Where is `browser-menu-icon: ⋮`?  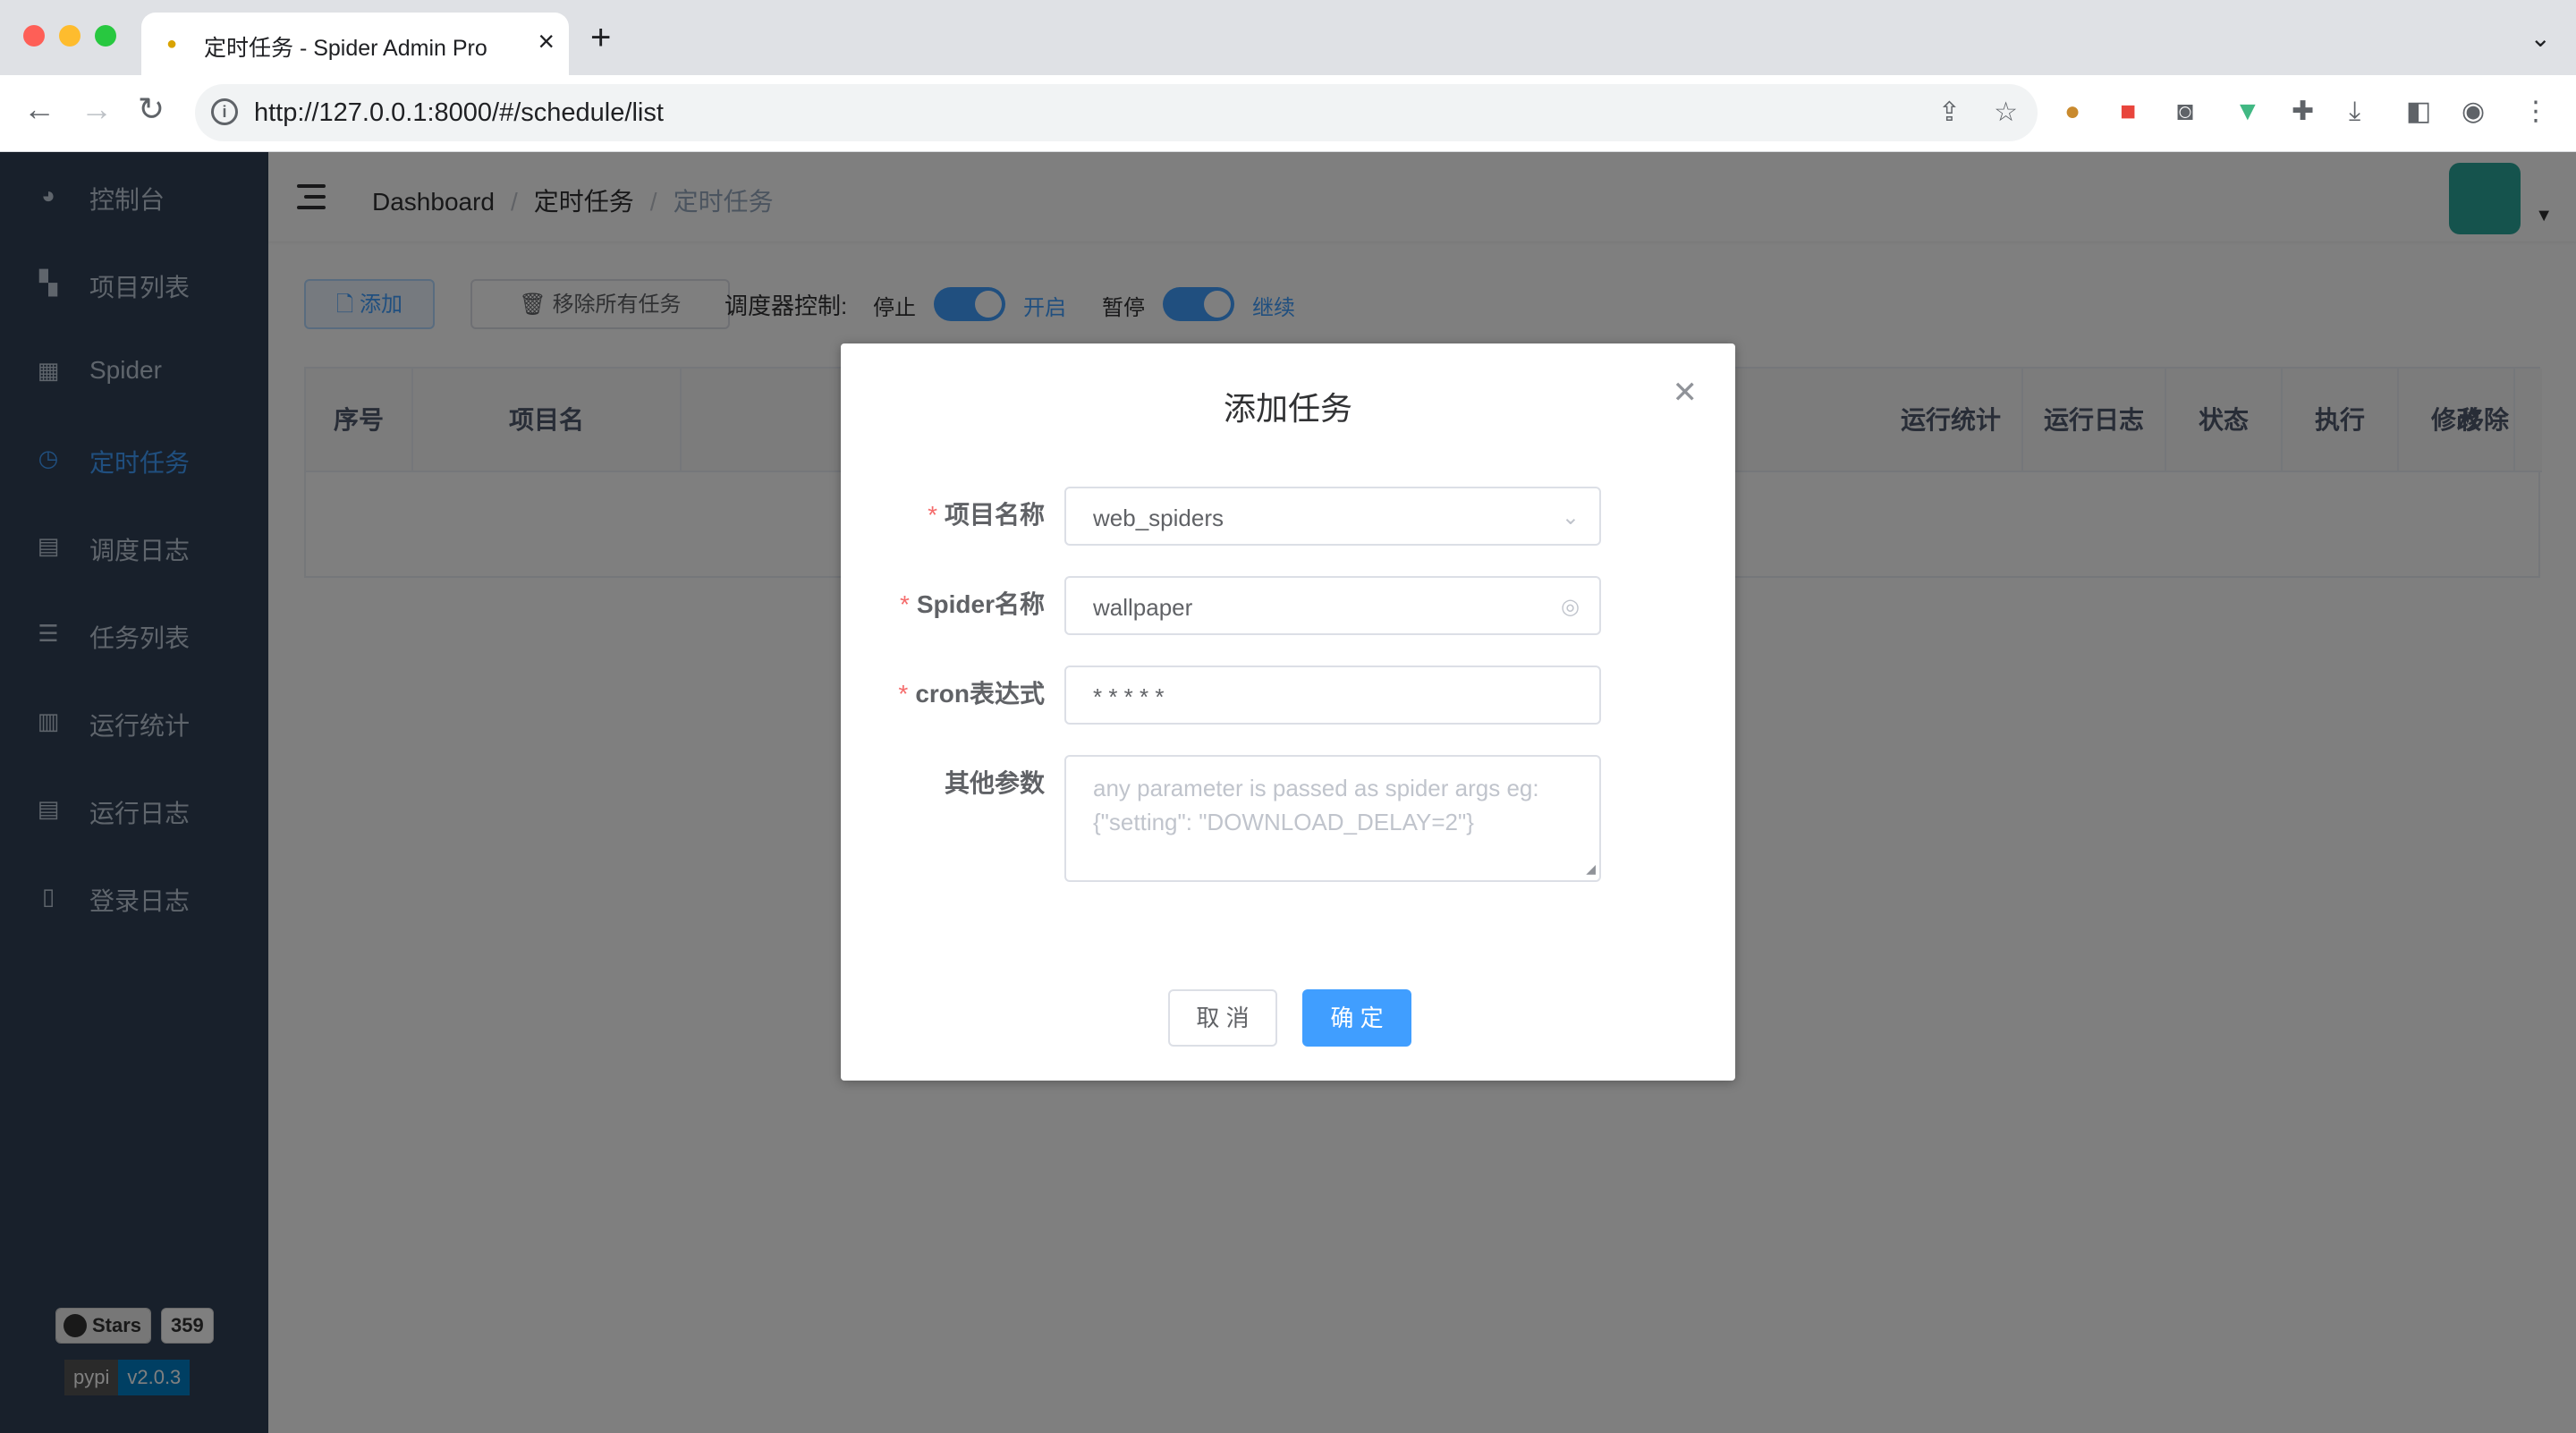
browser-menu-icon: ⋮ is located at coordinates (2535, 111).